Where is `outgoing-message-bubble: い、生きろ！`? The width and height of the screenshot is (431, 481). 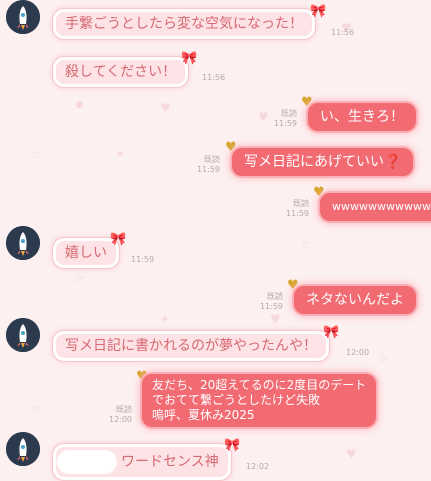
outgoing-message-bubble: い、生きろ！ is located at coordinates (362, 117).